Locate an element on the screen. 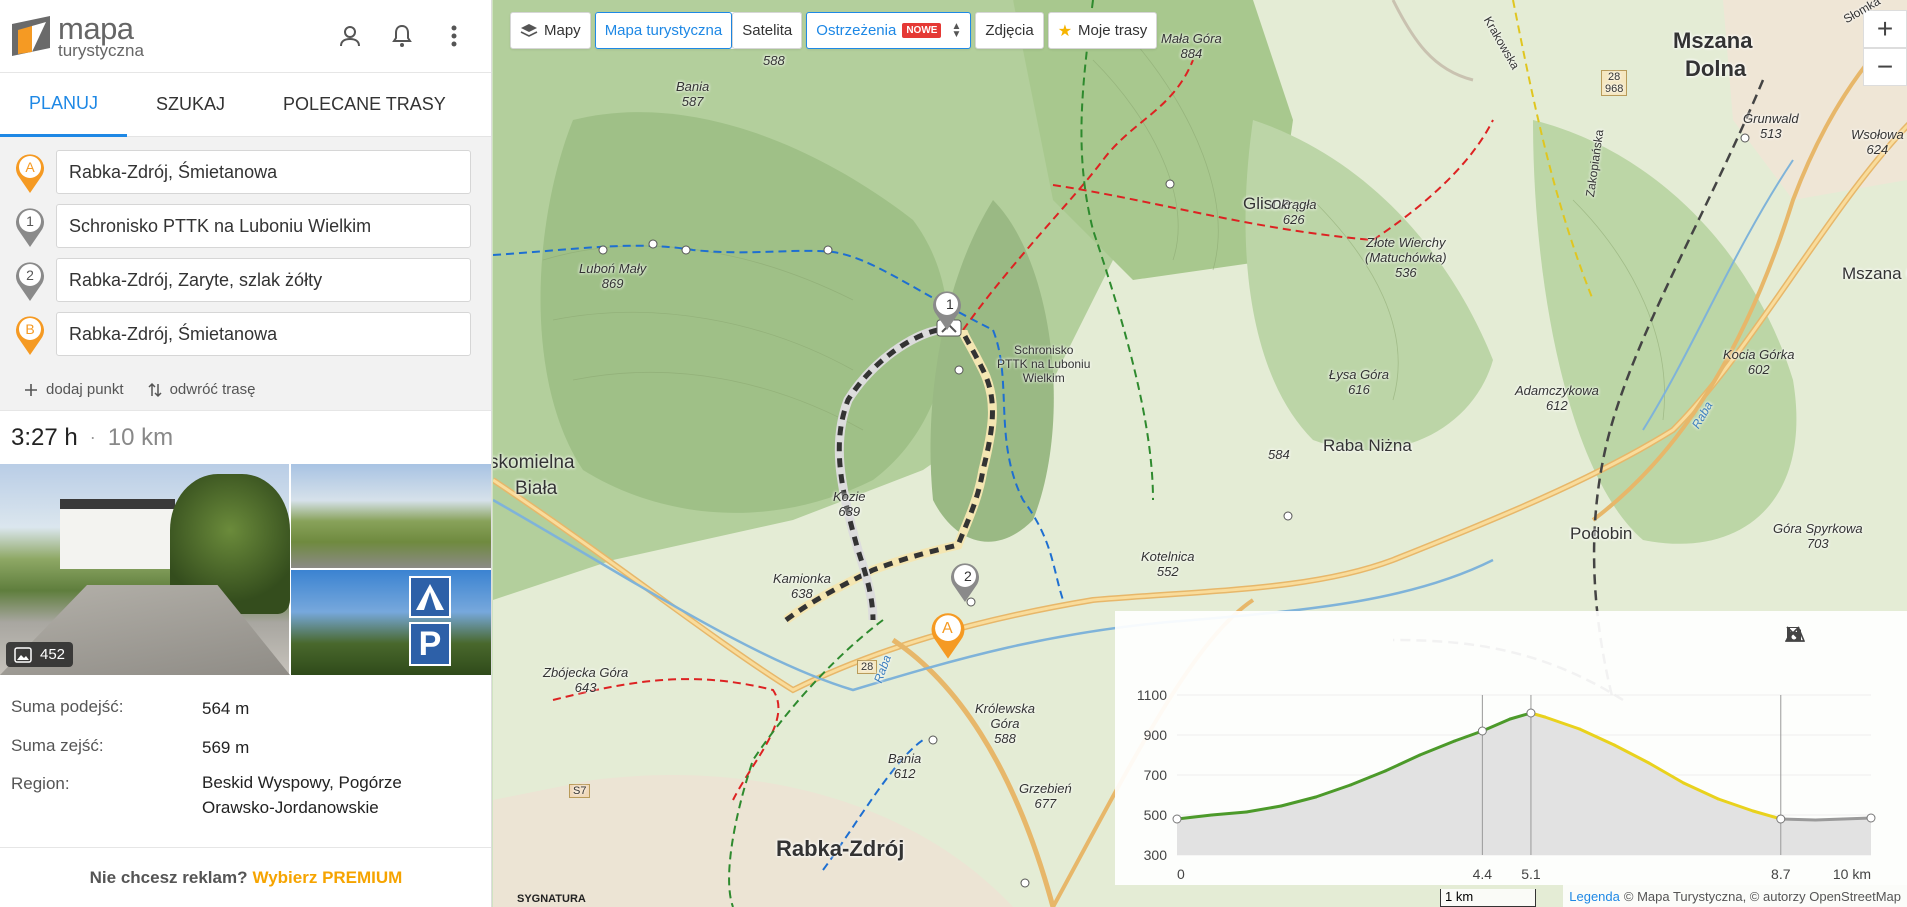  route-summary: 3:27 h · 10 km is located at coordinates (245, 437).